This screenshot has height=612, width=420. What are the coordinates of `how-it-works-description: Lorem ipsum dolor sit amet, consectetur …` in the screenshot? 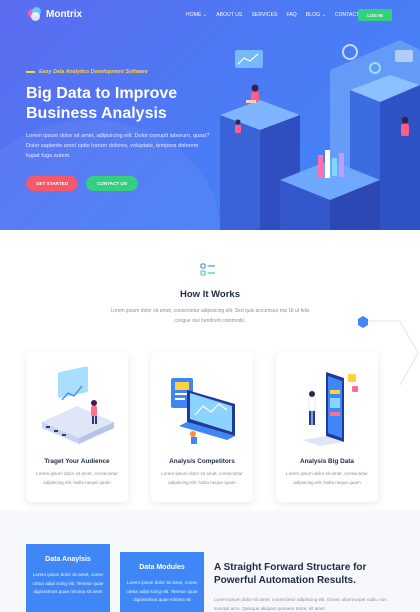 It's located at (210, 316).